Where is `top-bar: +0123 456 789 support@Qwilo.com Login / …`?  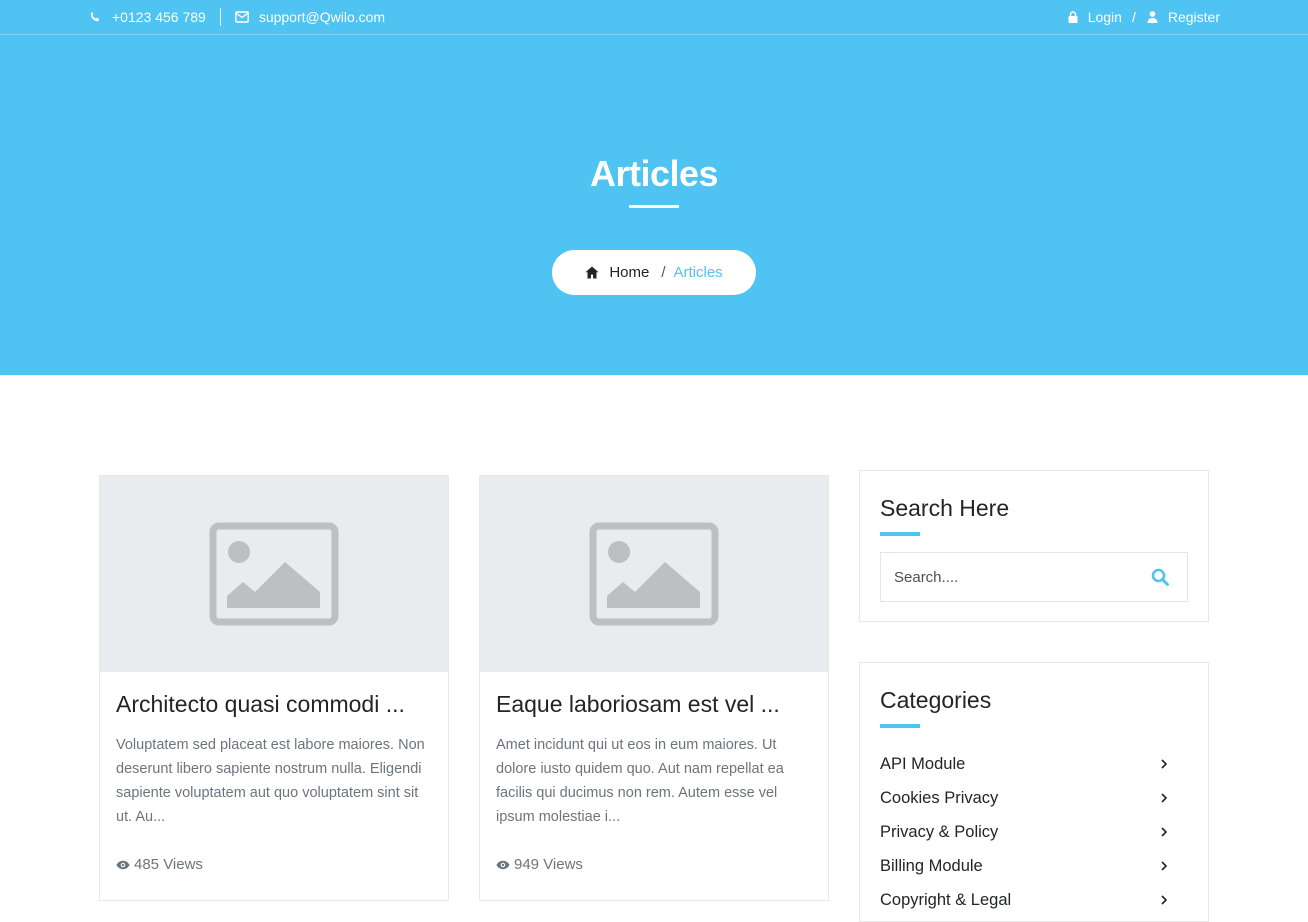 top-bar: +0123 456 789 support@Qwilo.com Login / … is located at coordinates (654, 17).